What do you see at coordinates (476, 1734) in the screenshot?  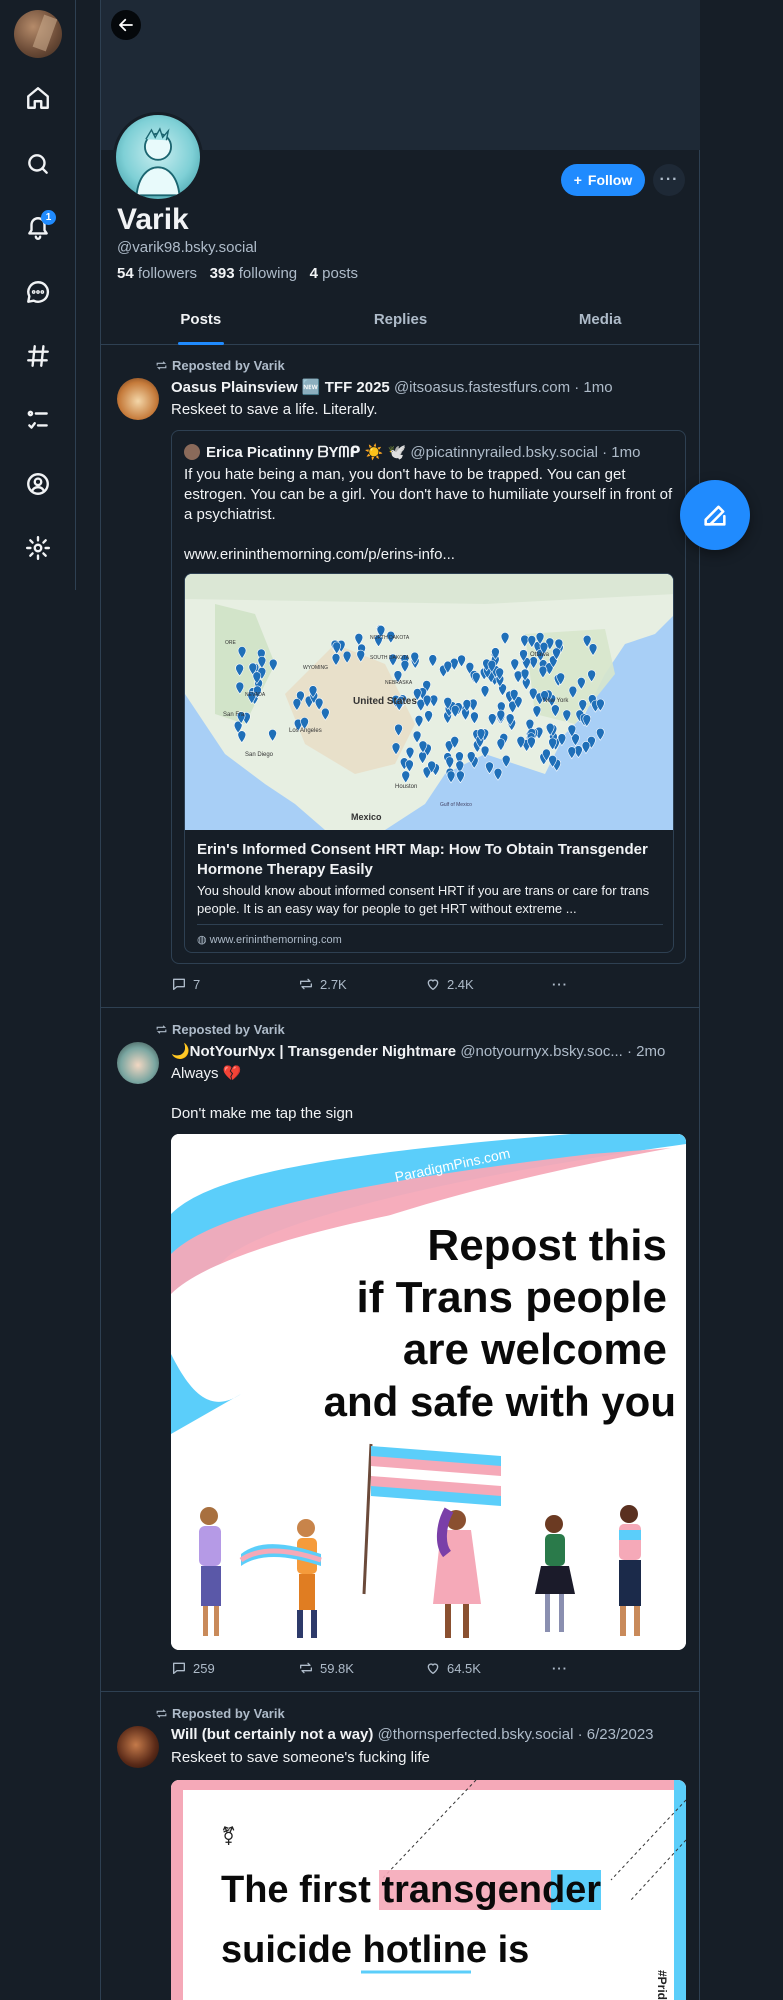 I see `author-handle: @thornsperfected.bsky.social` at bounding box center [476, 1734].